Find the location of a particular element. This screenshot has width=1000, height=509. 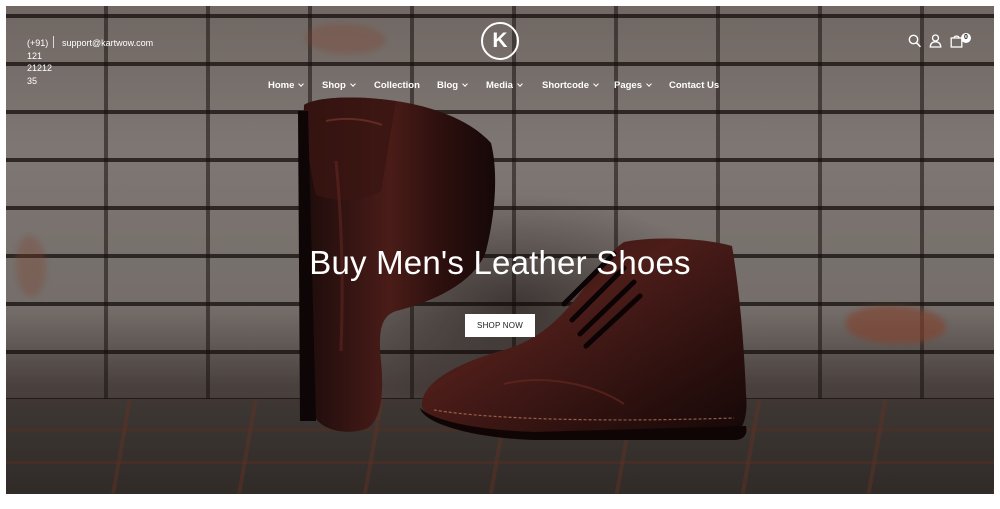

logo-letter: K is located at coordinates (500, 40).